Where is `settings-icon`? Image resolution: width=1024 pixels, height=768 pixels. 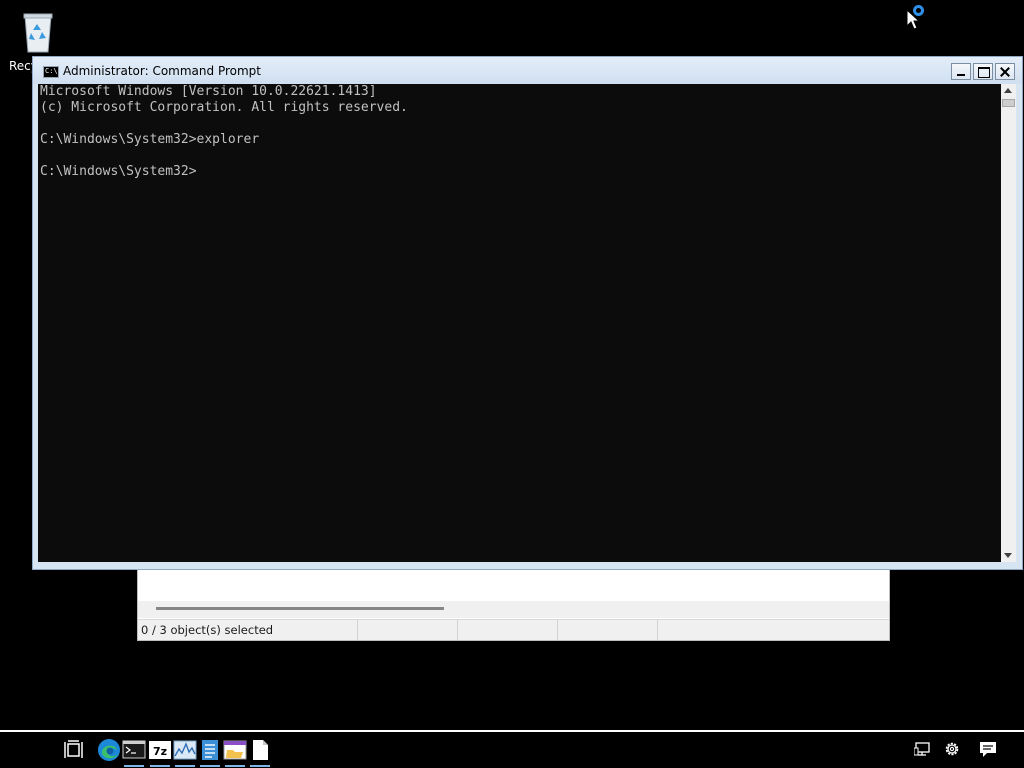 settings-icon is located at coordinates (952, 749).